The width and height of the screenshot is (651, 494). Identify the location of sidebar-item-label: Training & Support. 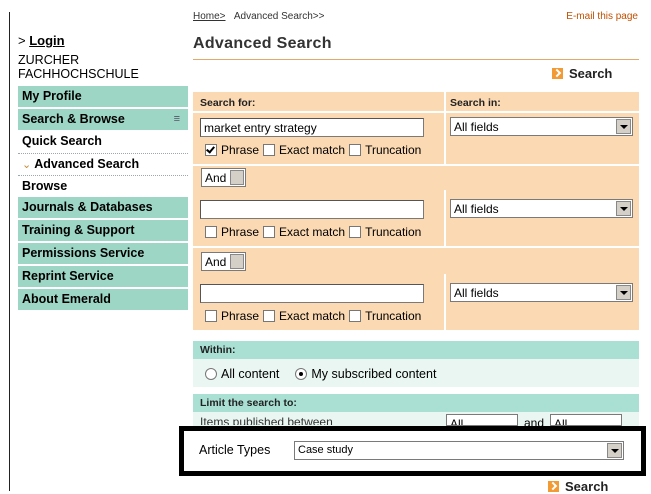
(78, 230).